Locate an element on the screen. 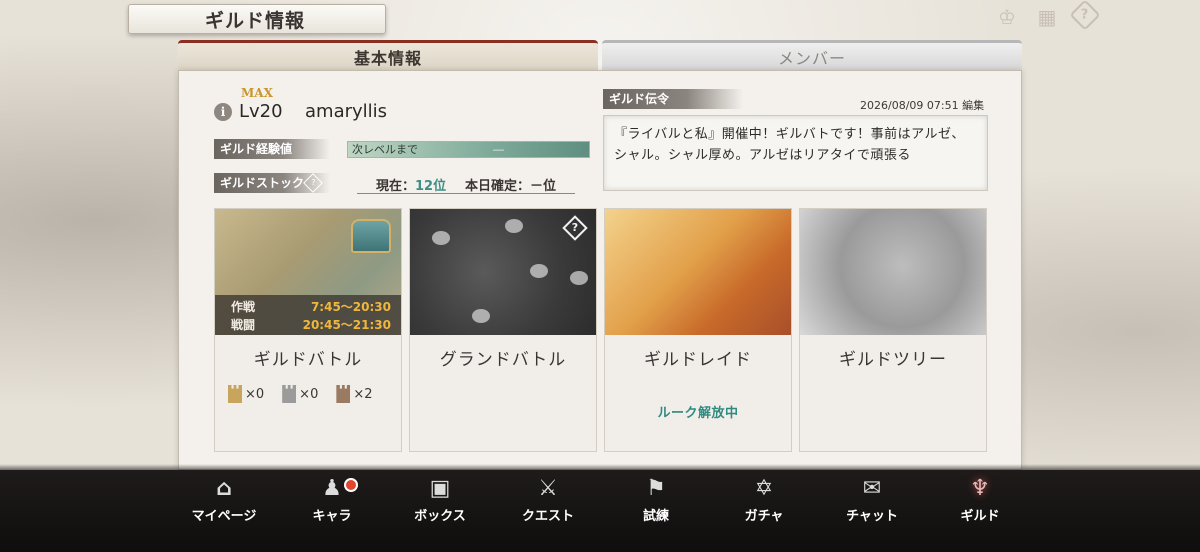  nav-label: キャラ is located at coordinates (332, 516).